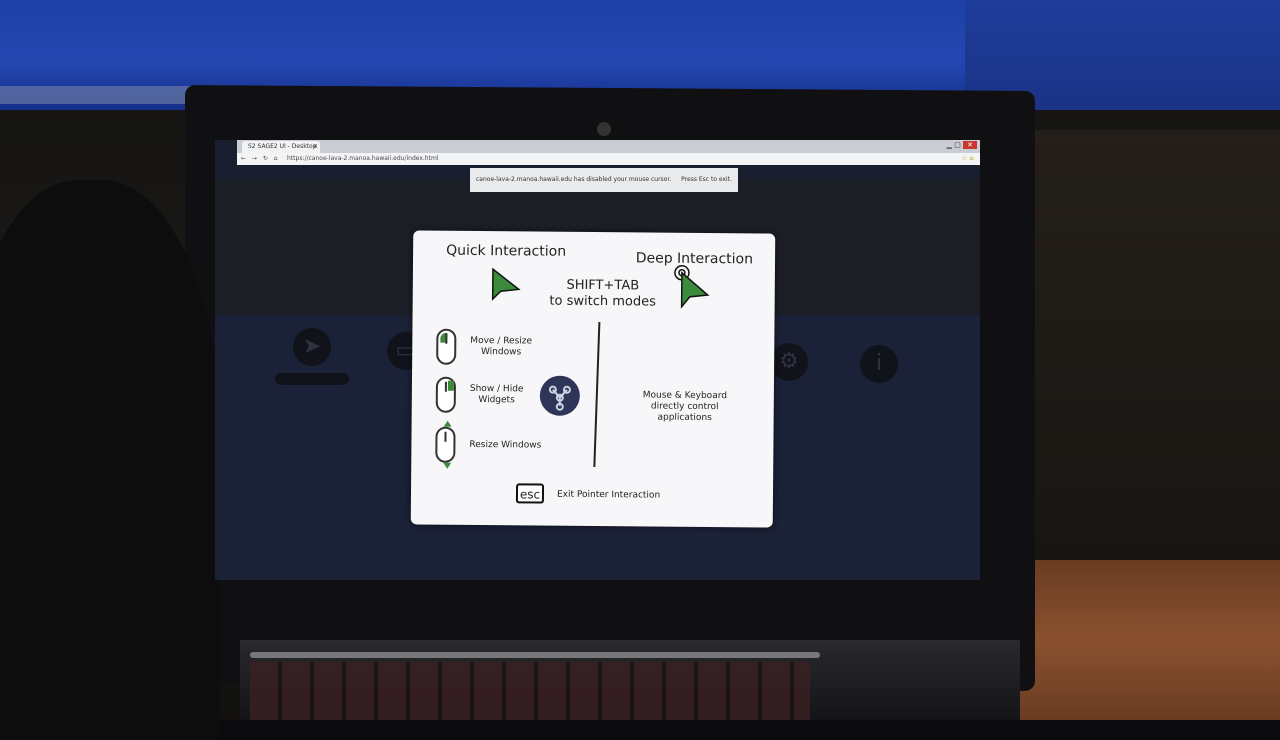 The width and height of the screenshot is (1280, 740). Describe the element at coordinates (692, 287) in the screenshot. I see `deep-cursor-icon` at that location.